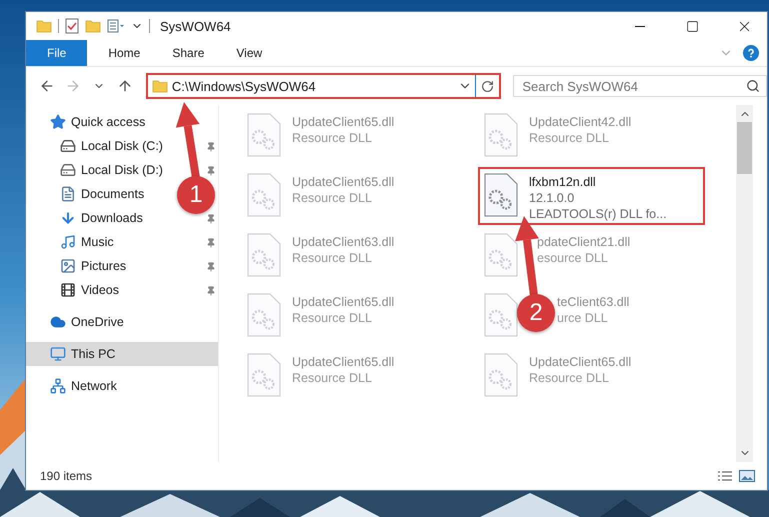 The height and width of the screenshot is (517, 769). Describe the element at coordinates (122, 354) in the screenshot. I see `sidebar-item: This PC` at that location.